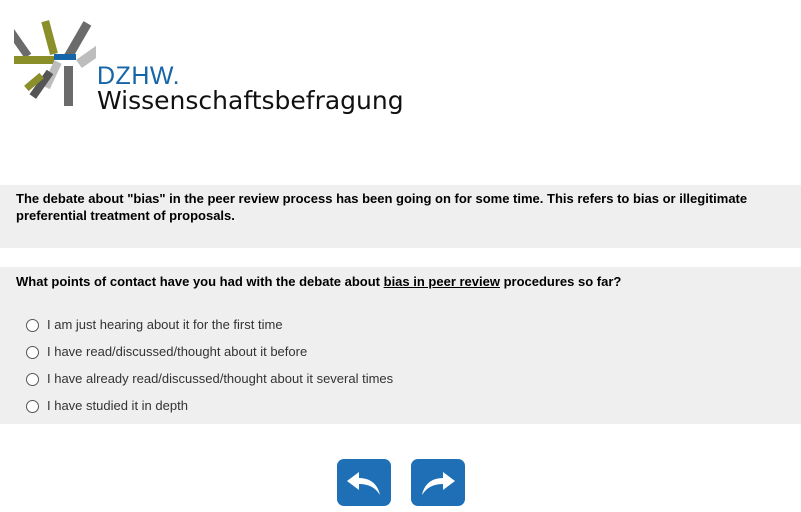 This screenshot has height=512, width=801. What do you see at coordinates (202, 65) in the screenshot?
I see `dzhw-logo: DZHW. Wissenschaftsbefragung` at bounding box center [202, 65].